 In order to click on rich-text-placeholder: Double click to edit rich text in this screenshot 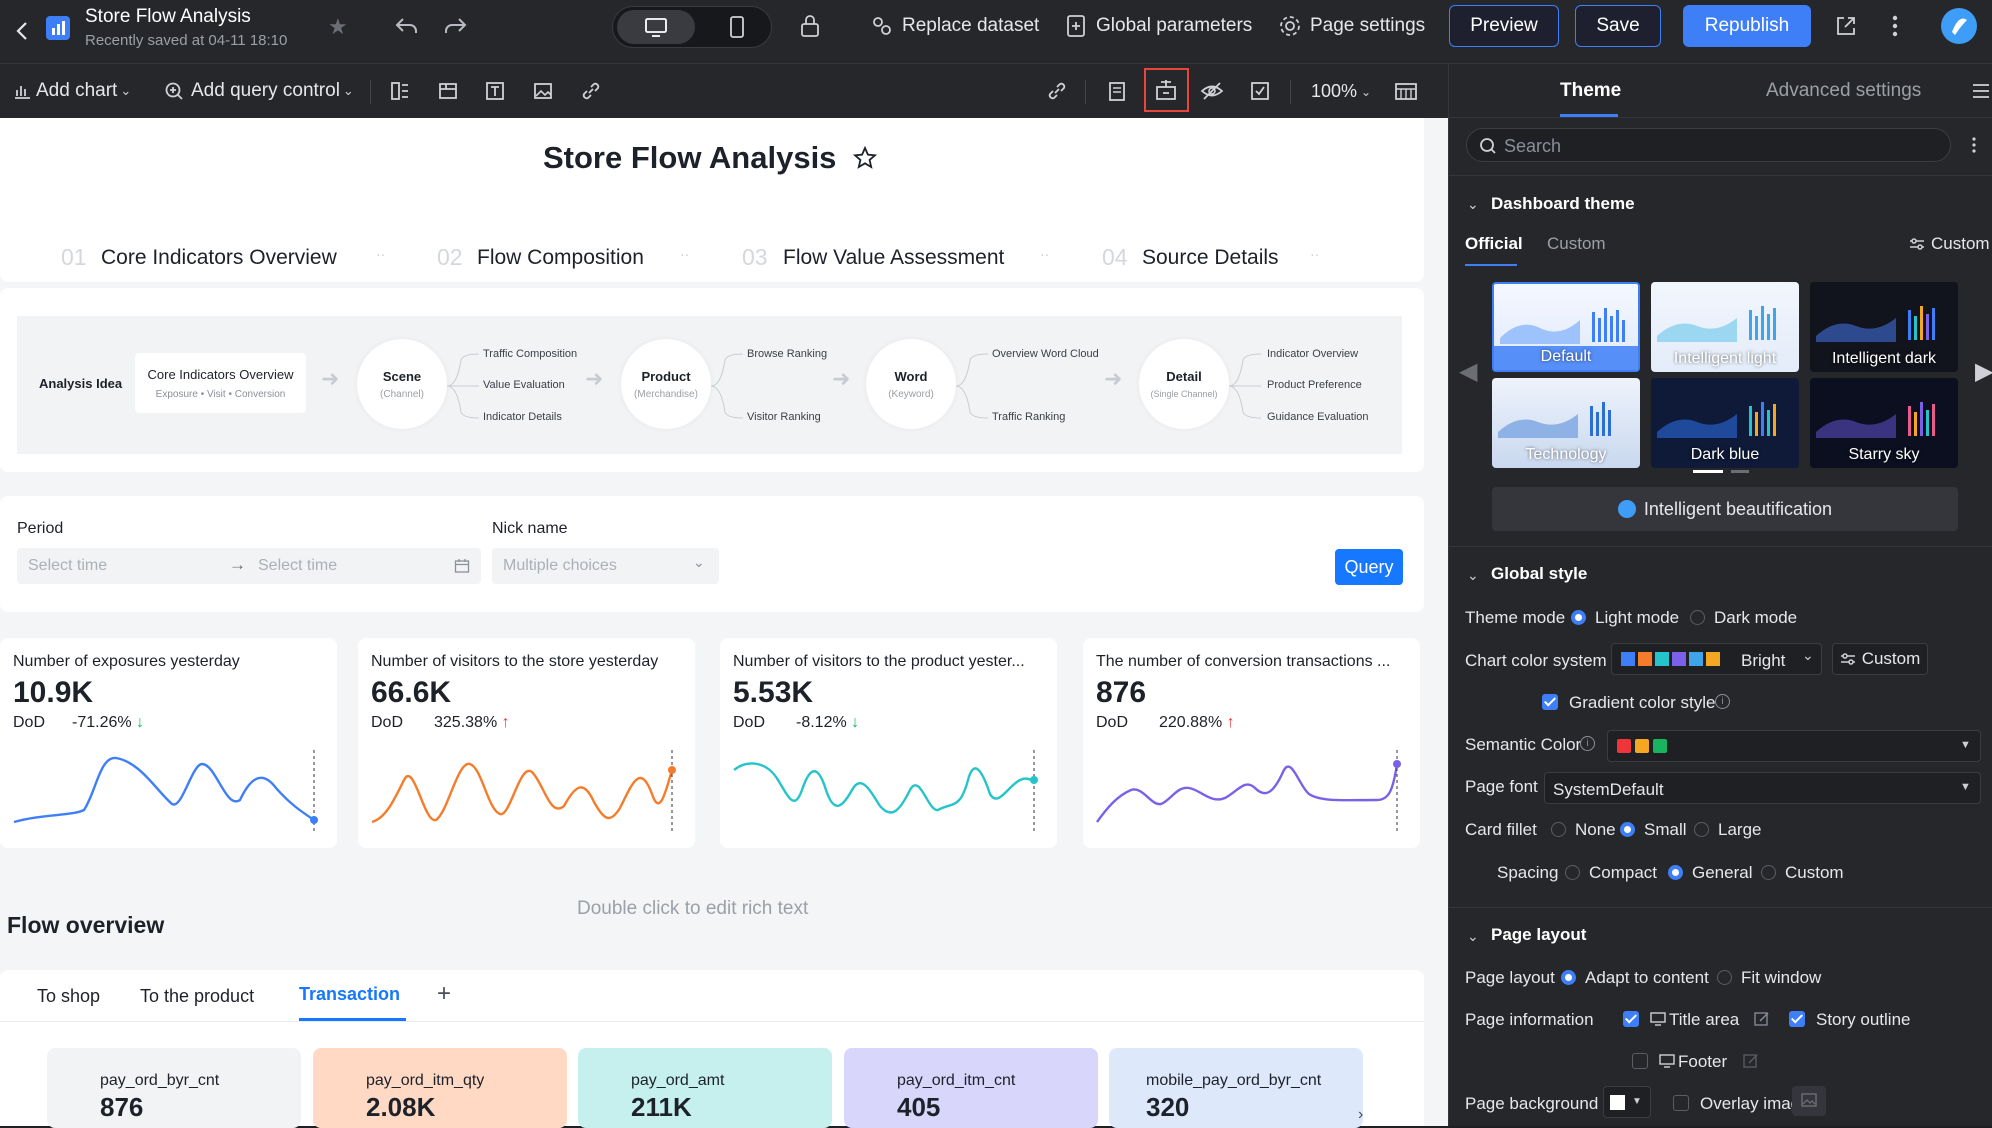, I will do `click(692, 909)`.